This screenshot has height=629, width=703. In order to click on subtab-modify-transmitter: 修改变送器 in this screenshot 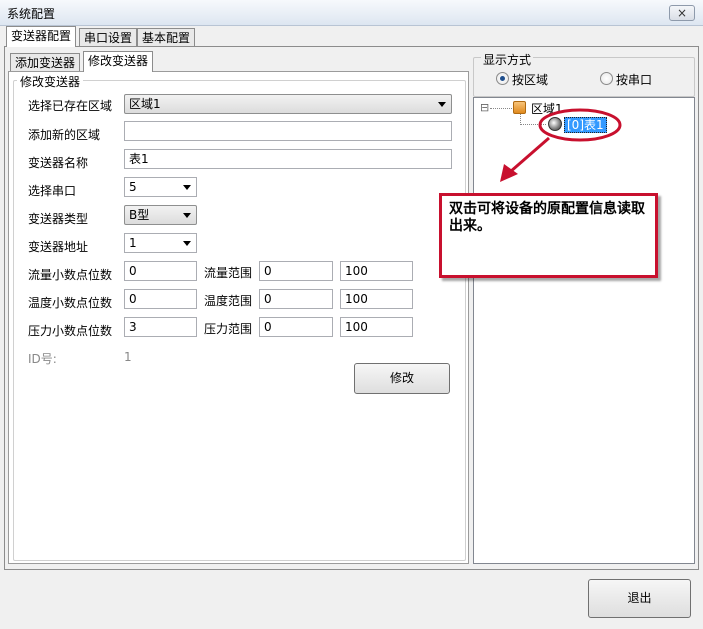, I will do `click(118, 61)`.